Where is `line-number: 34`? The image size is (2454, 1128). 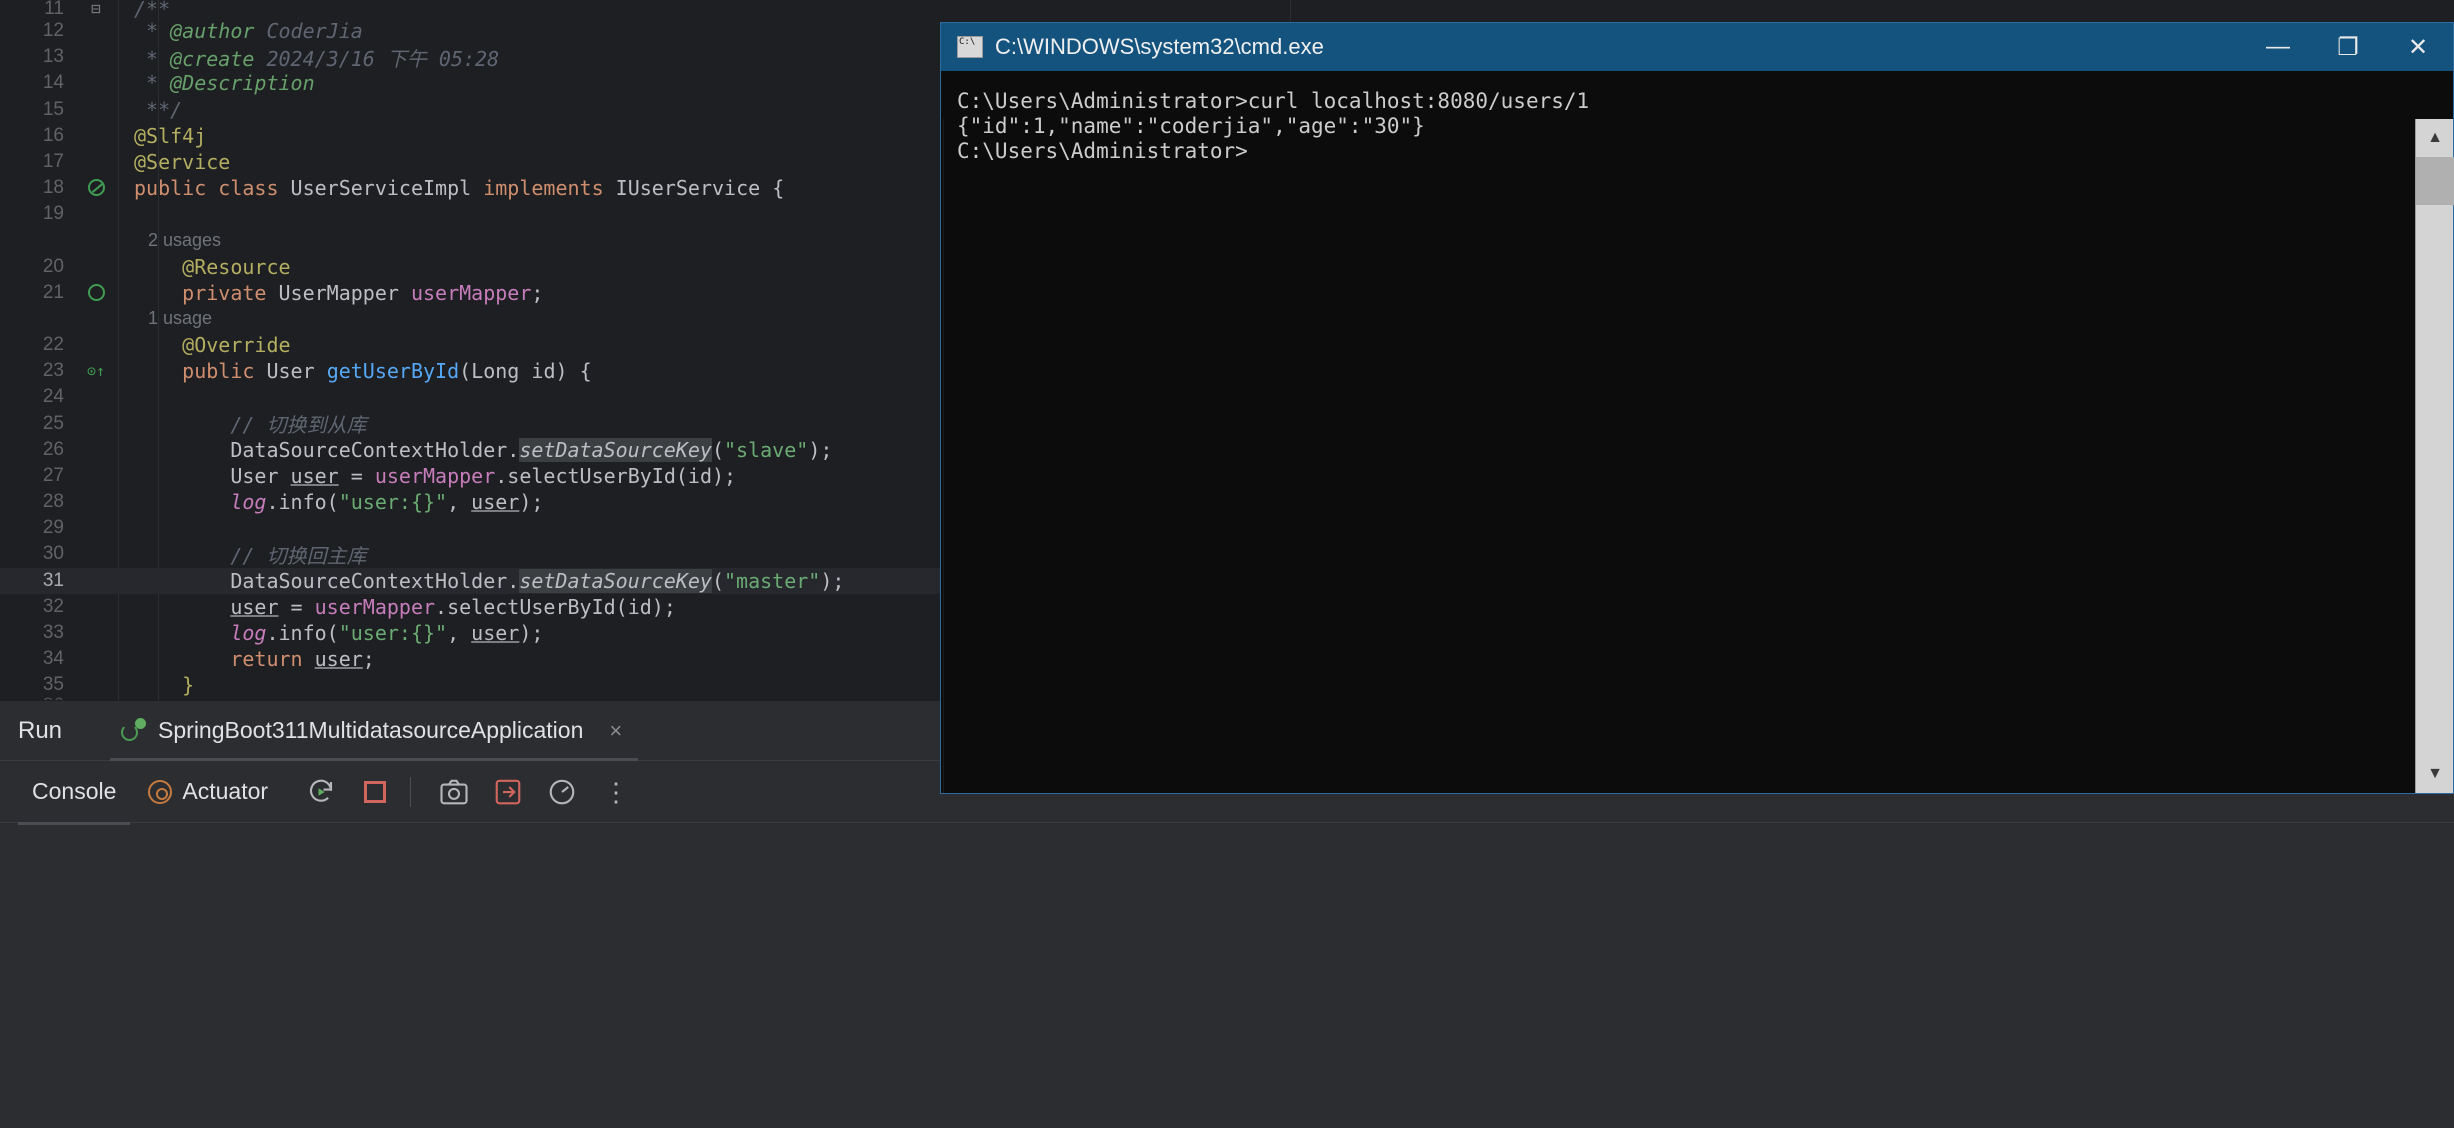 line-number: 34 is located at coordinates (53, 659).